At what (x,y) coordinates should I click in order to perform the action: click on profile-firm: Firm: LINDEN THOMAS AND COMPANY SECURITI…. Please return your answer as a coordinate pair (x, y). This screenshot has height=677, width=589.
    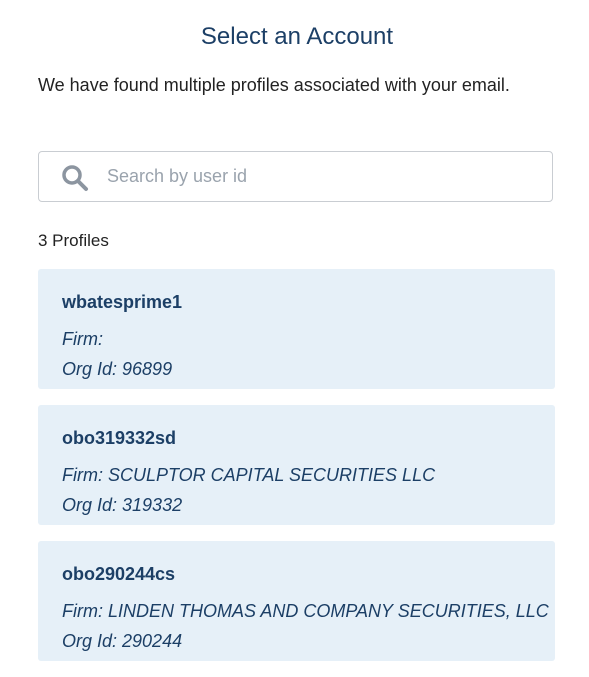
    Looking at the image, I should click on (305, 611).